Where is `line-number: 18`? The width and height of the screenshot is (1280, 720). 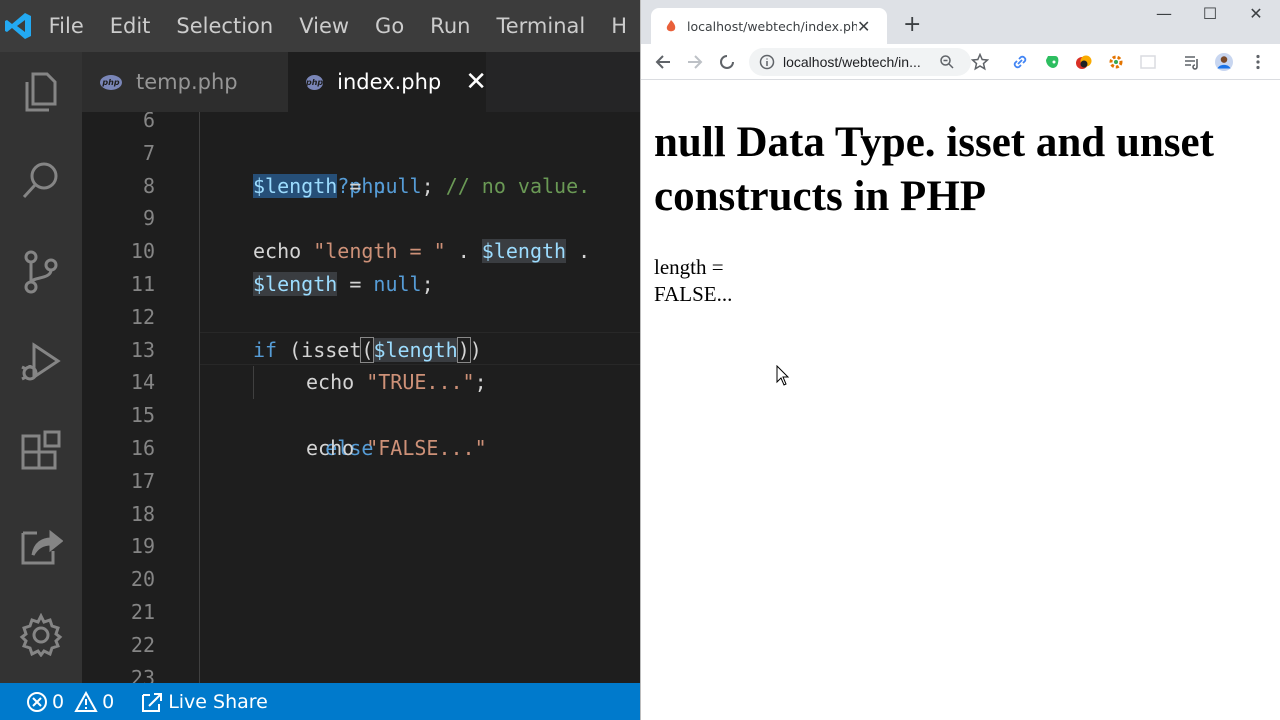 line-number: 18 is located at coordinates (142, 513).